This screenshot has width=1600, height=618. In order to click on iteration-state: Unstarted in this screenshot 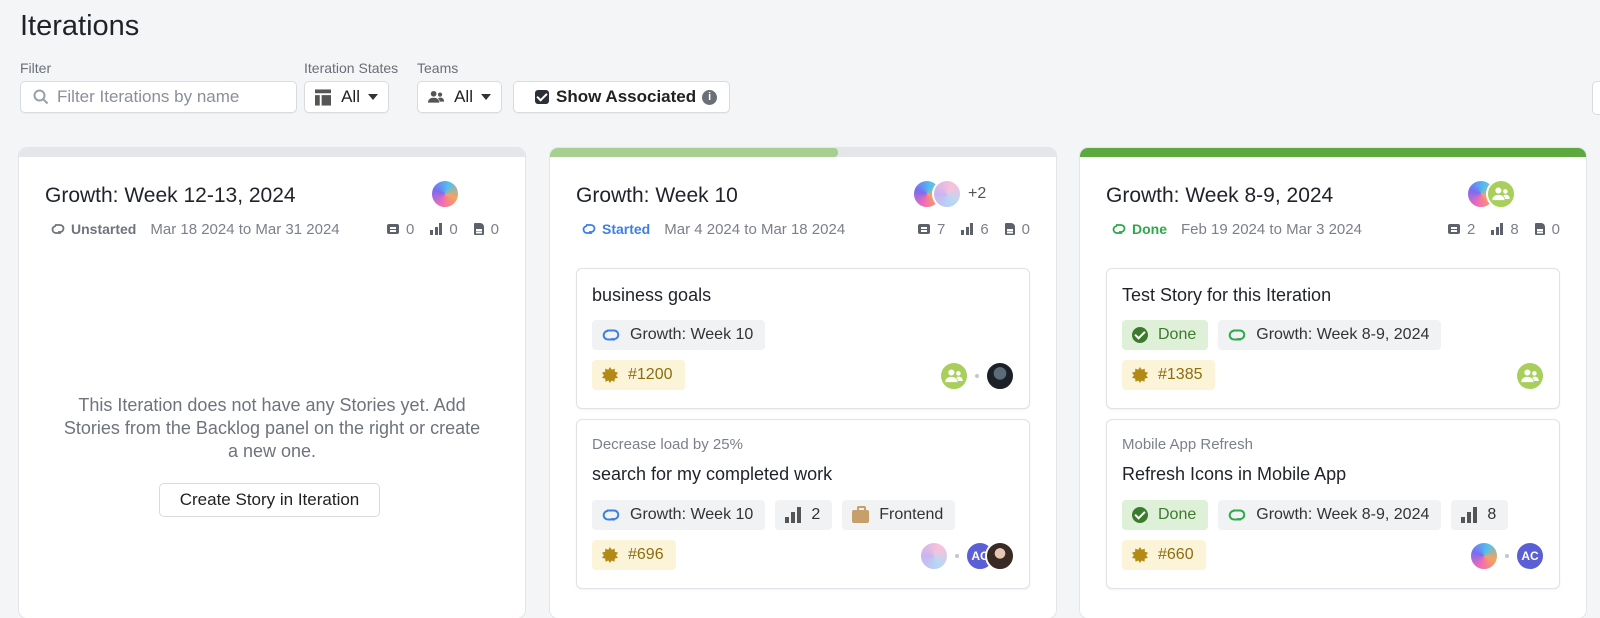, I will do `click(93, 229)`.